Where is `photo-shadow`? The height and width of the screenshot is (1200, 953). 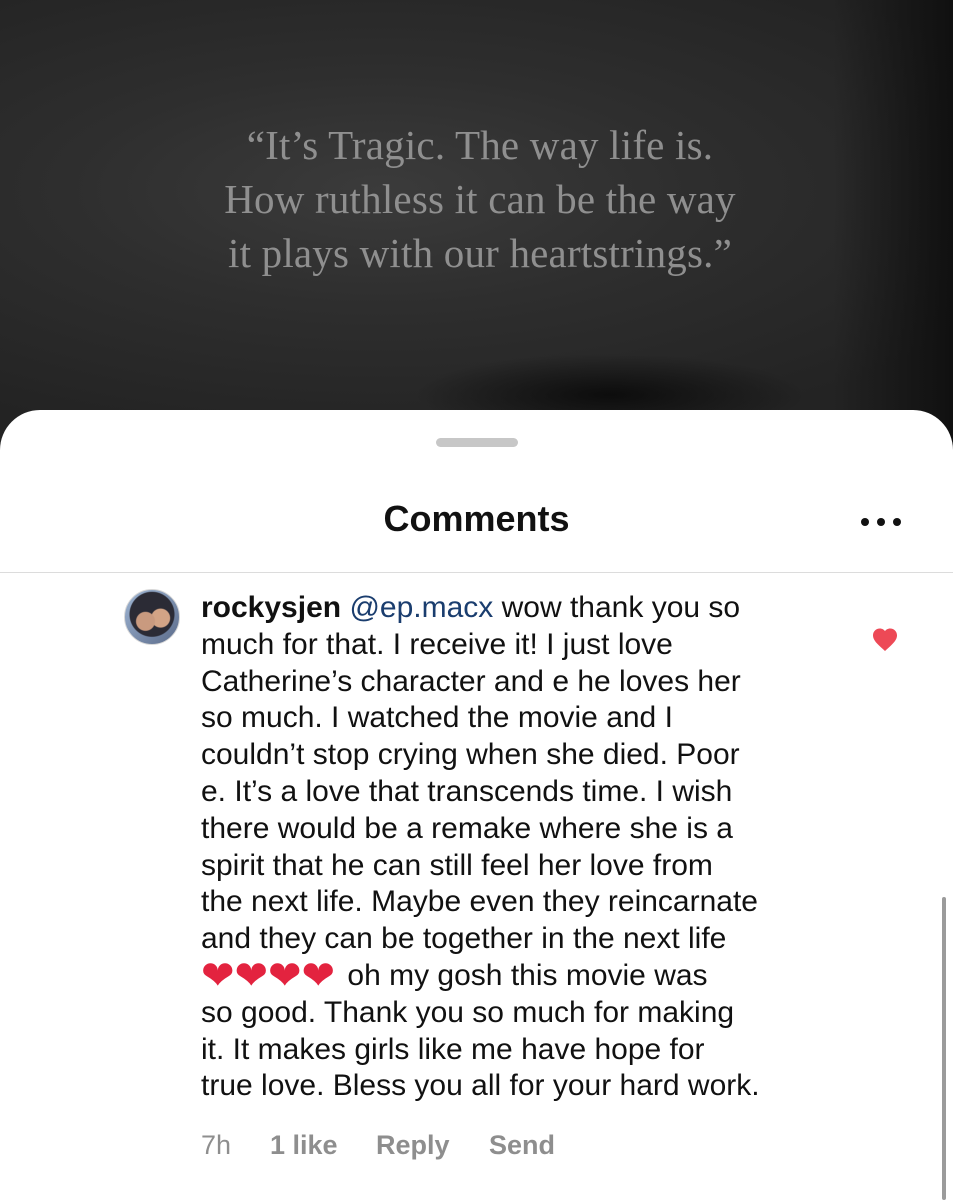
photo-shadow is located at coordinates (893, 235).